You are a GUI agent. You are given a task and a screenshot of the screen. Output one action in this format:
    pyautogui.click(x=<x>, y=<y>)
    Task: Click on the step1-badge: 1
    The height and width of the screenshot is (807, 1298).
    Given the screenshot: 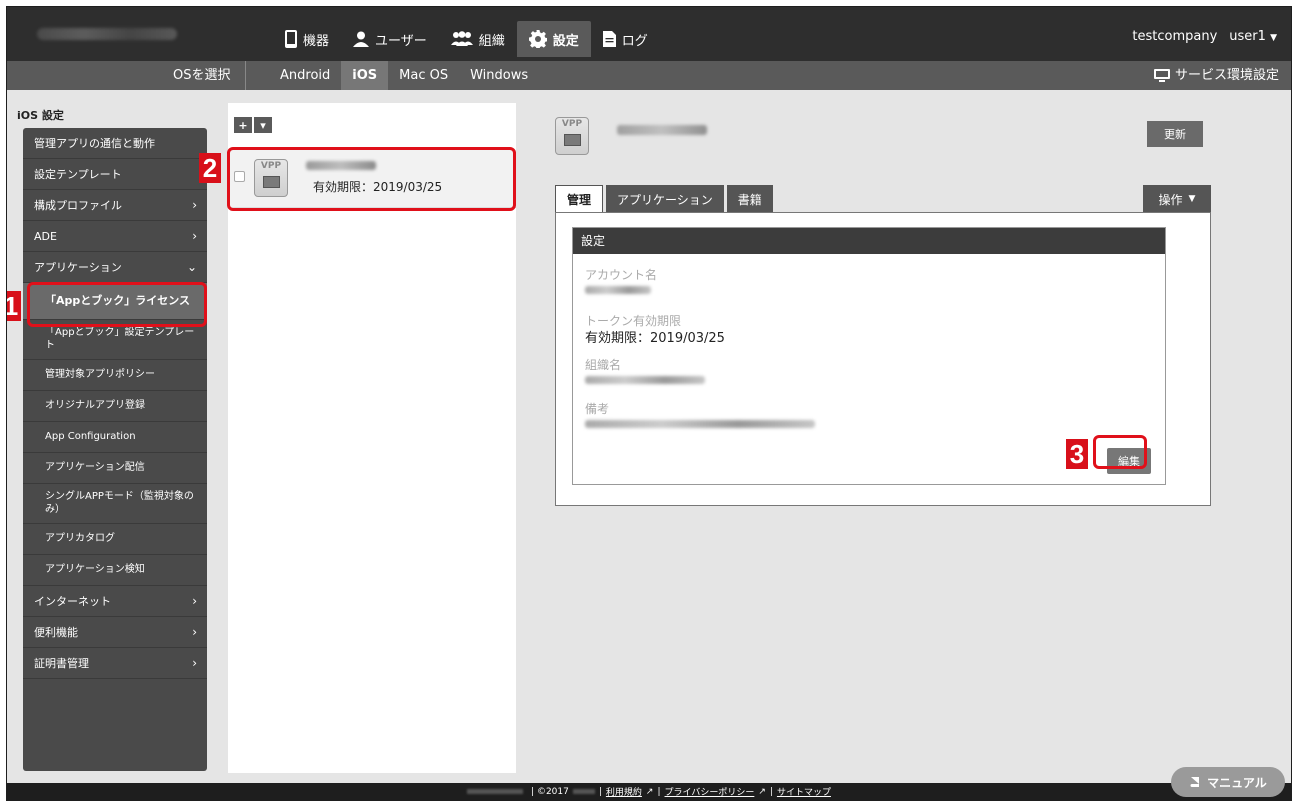 What is the action you would take?
    pyautogui.click(x=14, y=306)
    